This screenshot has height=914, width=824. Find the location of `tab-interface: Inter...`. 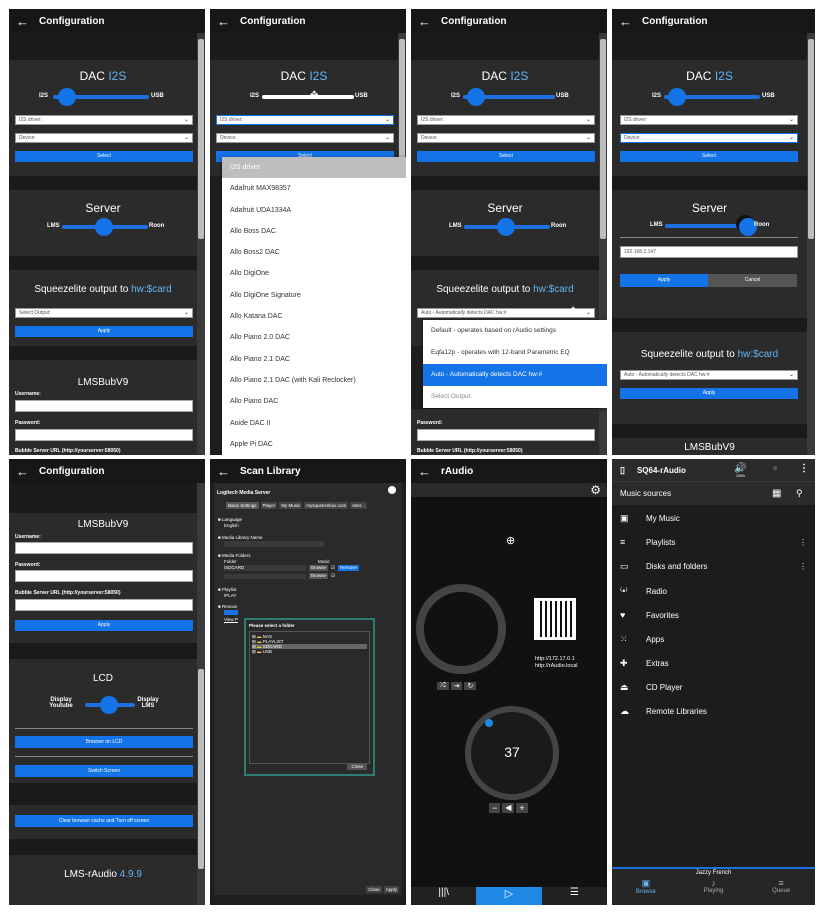

tab-interface: Inter... is located at coordinates (358, 505).